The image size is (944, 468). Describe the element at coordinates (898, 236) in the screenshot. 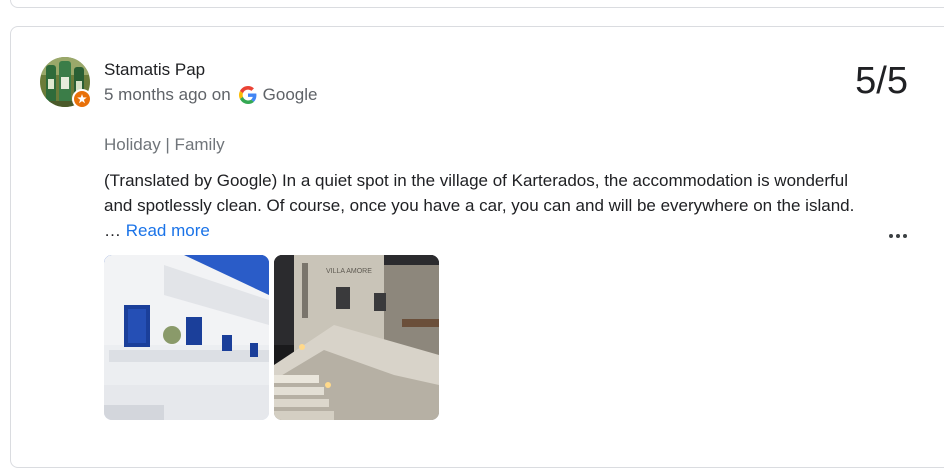

I see `more-options-icon` at that location.